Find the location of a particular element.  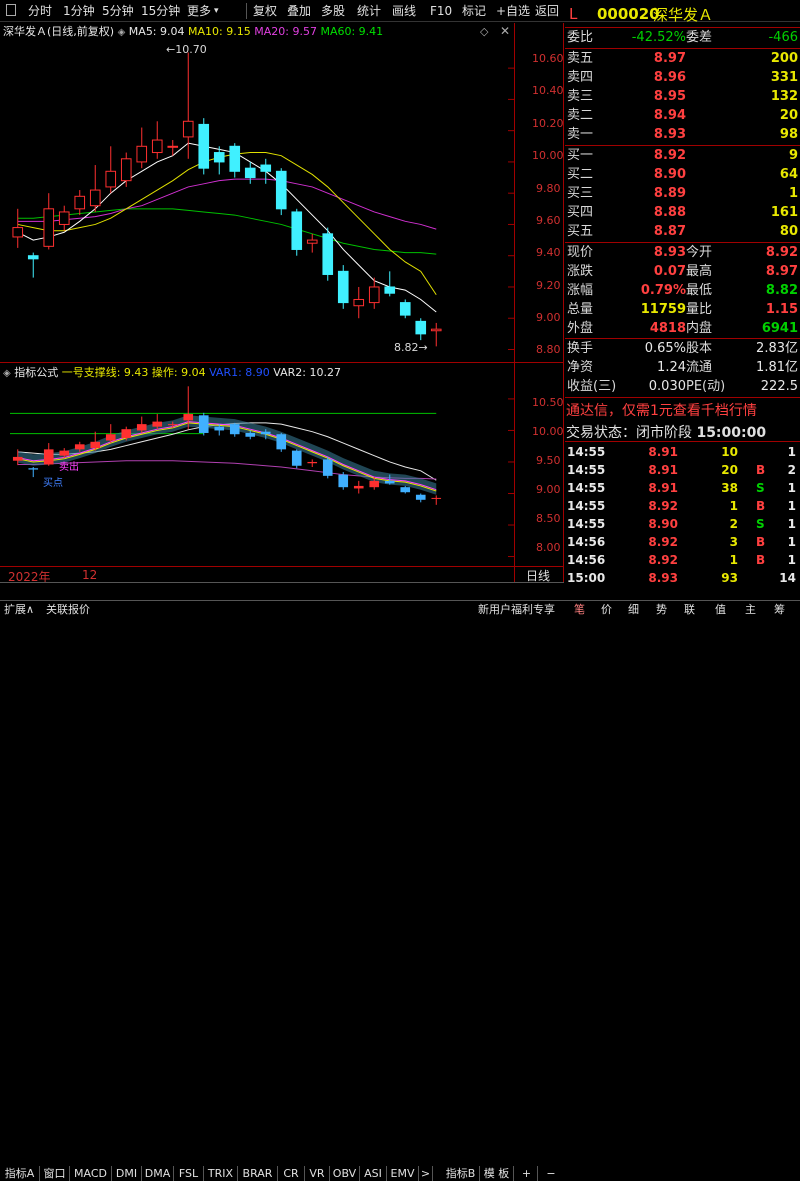

stat-row: 现价 8.93 今开 8.92 is located at coordinates (682, 253).